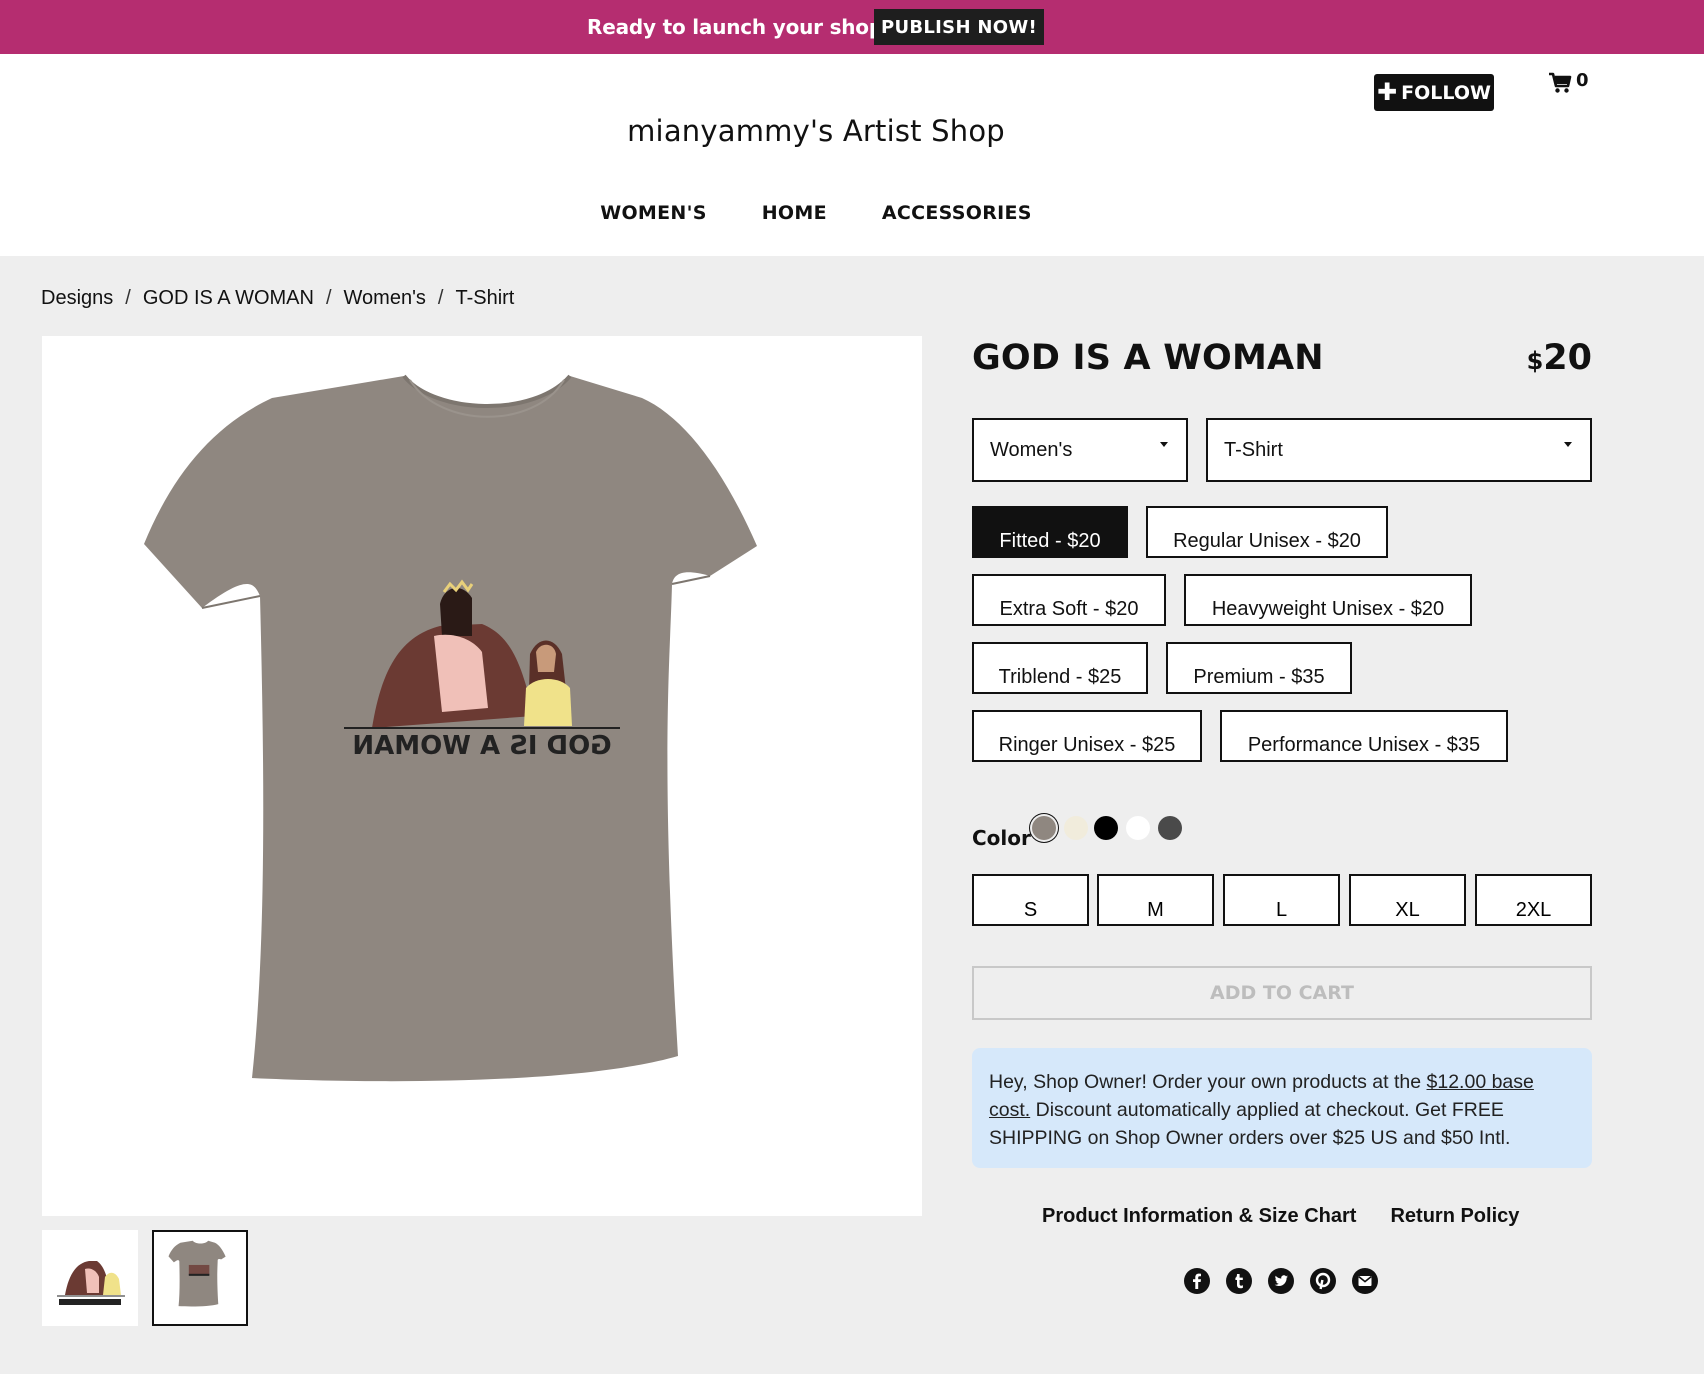 The image size is (1704, 1374). What do you see at coordinates (1365, 1281) in the screenshot?
I see `email-icon` at bounding box center [1365, 1281].